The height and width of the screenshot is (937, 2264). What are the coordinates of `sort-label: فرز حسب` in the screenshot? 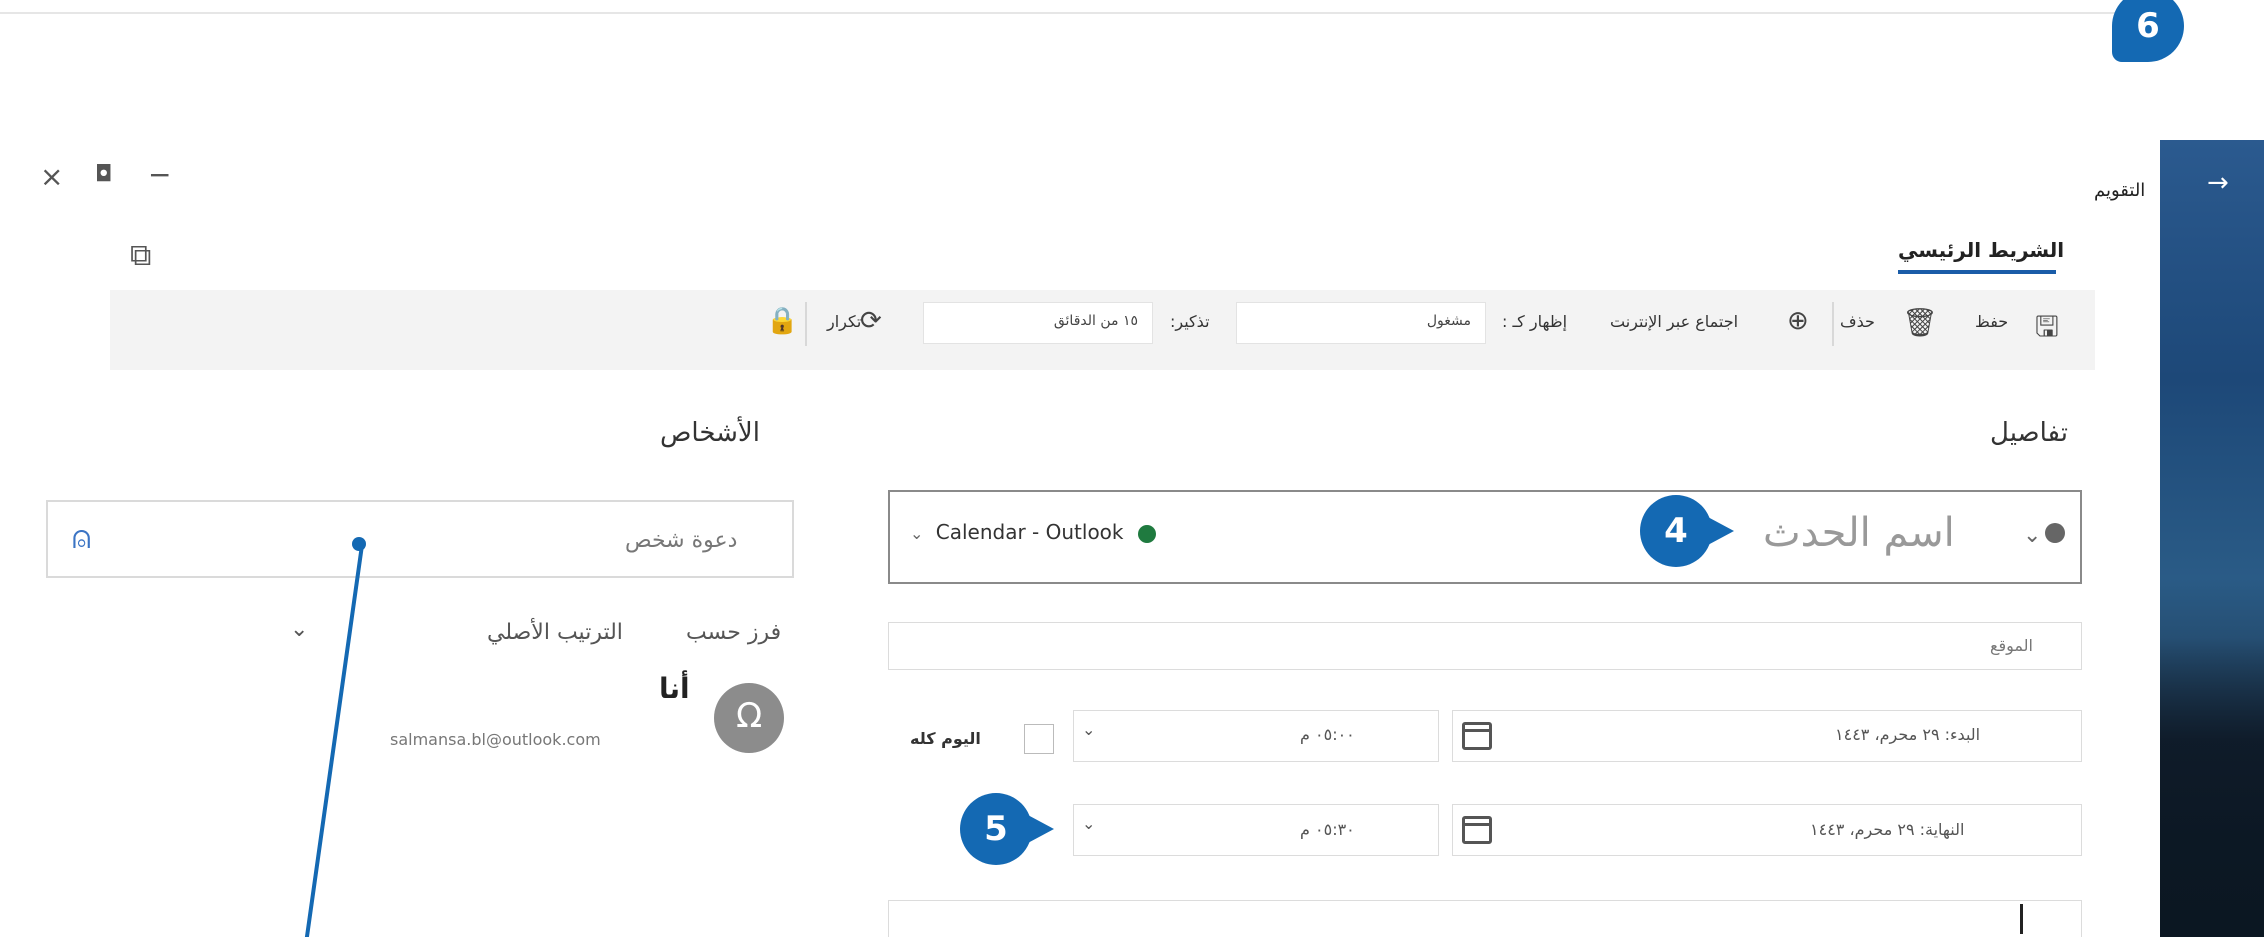 It's located at (734, 632).